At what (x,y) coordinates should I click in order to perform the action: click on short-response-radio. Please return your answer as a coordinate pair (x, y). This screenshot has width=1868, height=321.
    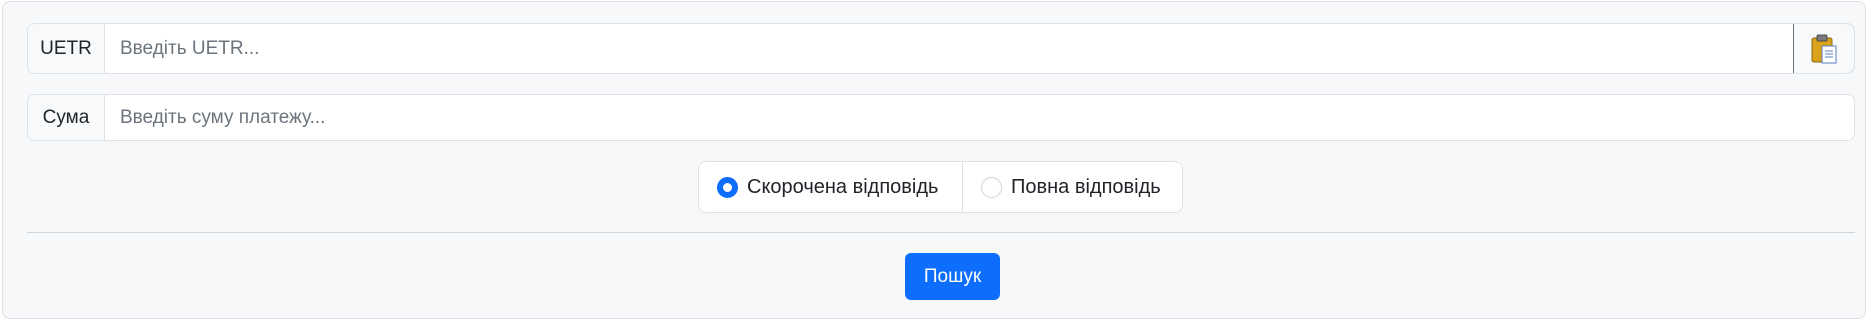
    Looking at the image, I should click on (727, 187).